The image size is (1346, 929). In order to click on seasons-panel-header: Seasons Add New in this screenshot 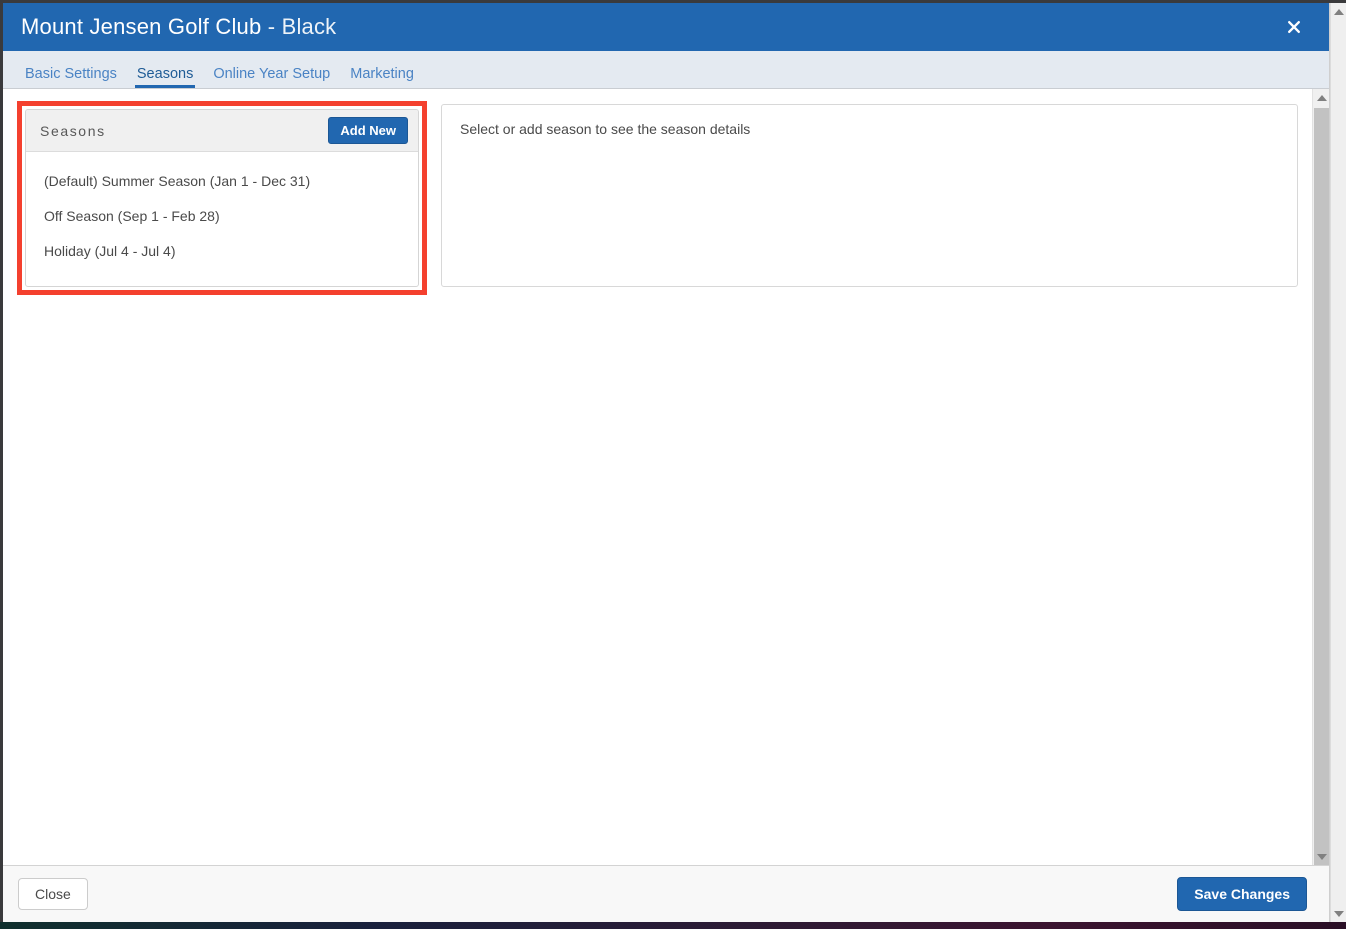, I will do `click(222, 131)`.